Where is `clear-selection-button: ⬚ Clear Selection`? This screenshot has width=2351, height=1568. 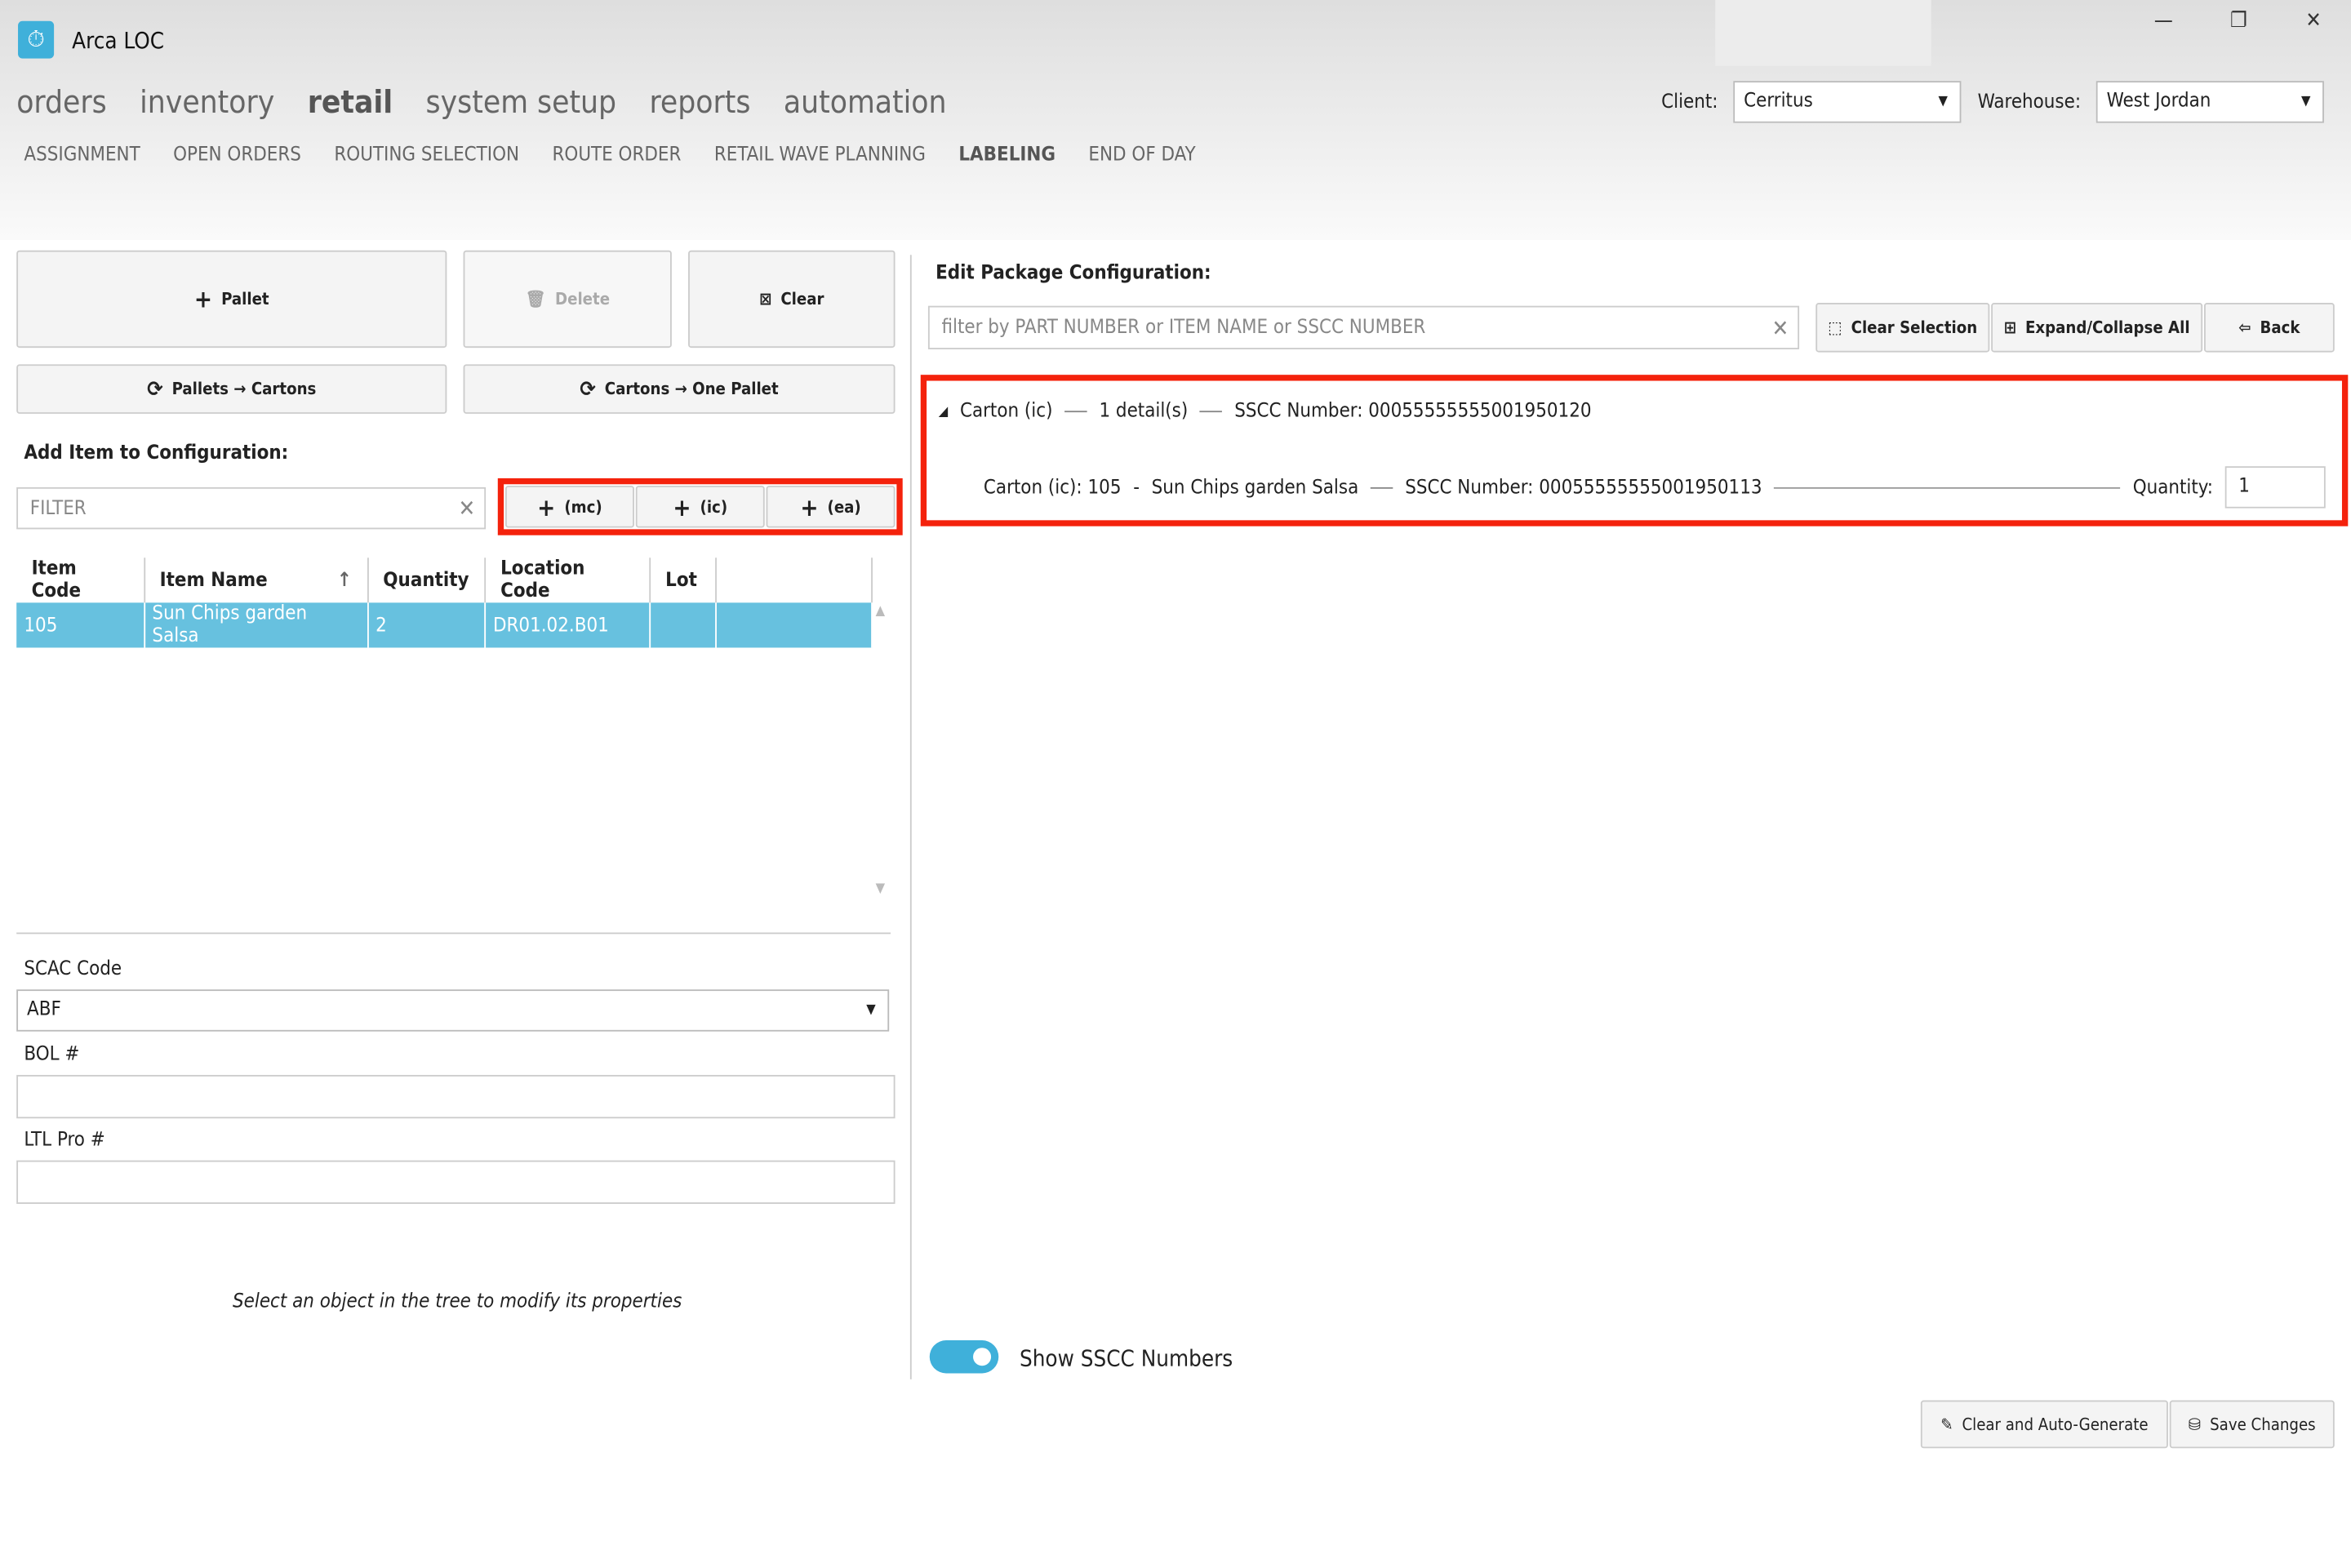 clear-selection-button: ⬚ Clear Selection is located at coordinates (1903, 328).